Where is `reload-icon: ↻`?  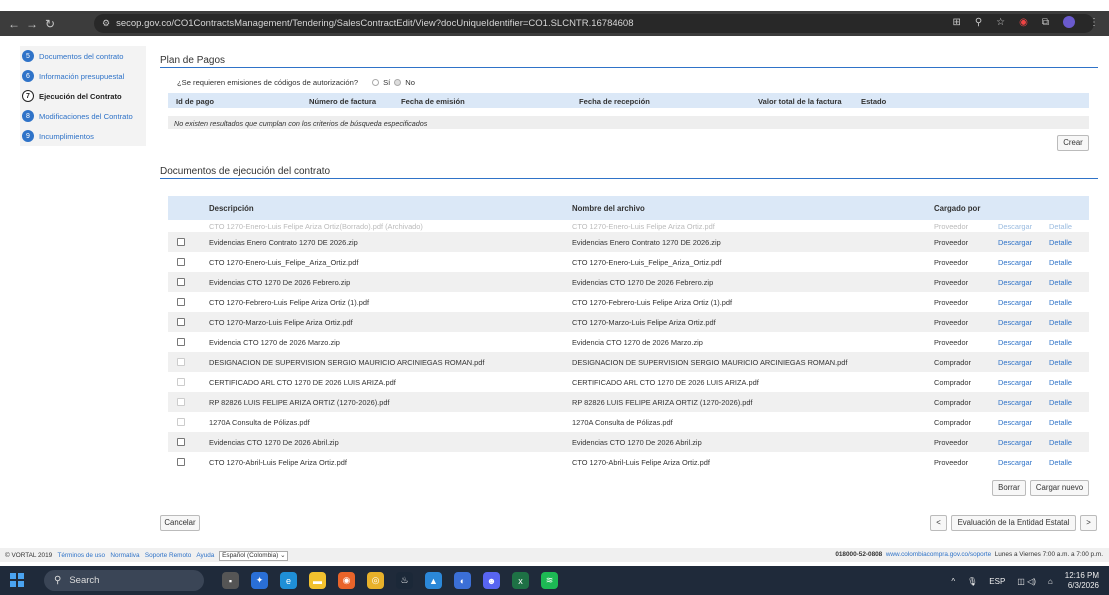 reload-icon: ↻ is located at coordinates (50, 24).